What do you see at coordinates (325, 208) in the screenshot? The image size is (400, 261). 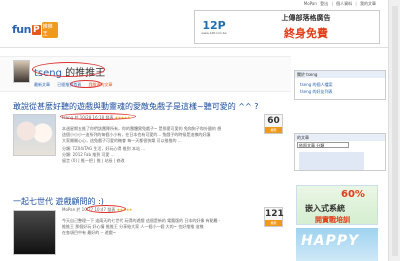 I see `banner-line2: 嵌入式系統` at bounding box center [325, 208].